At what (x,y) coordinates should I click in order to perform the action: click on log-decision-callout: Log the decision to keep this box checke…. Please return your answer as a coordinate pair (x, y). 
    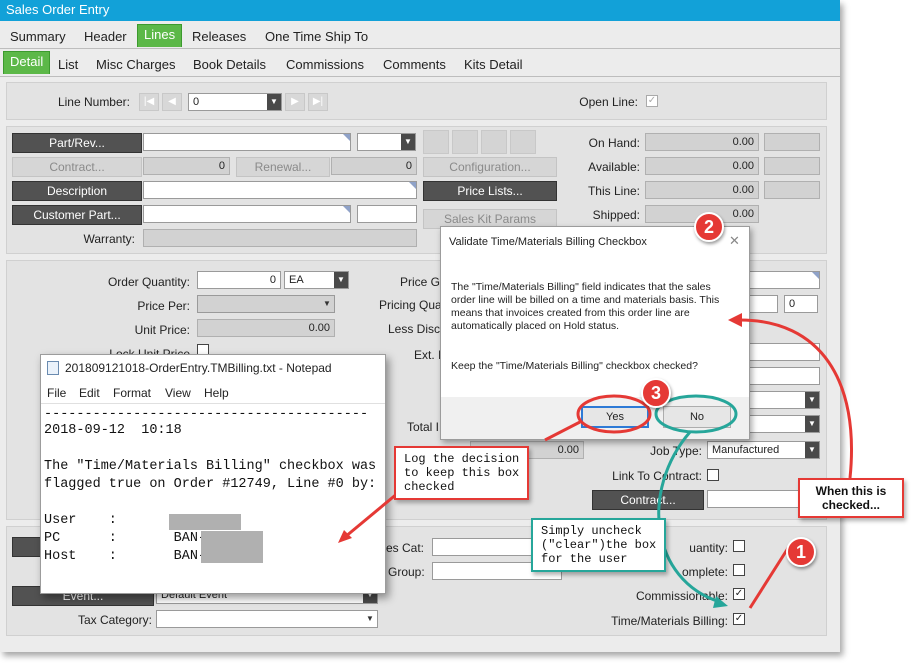
    Looking at the image, I should click on (462, 473).